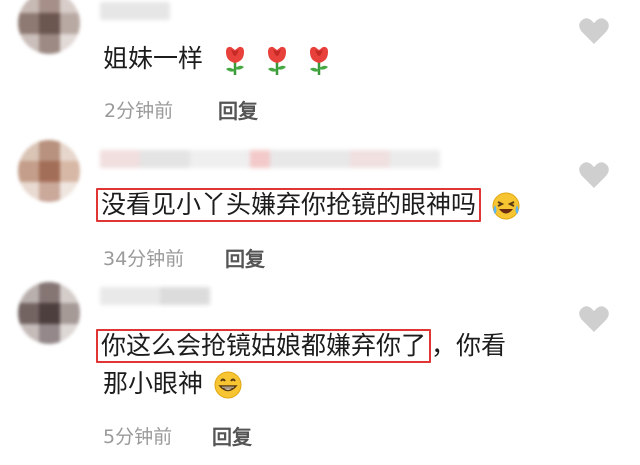 Image resolution: width=640 pixels, height=465 pixels. I want to click on laughing-crying-icon, so click(506, 206).